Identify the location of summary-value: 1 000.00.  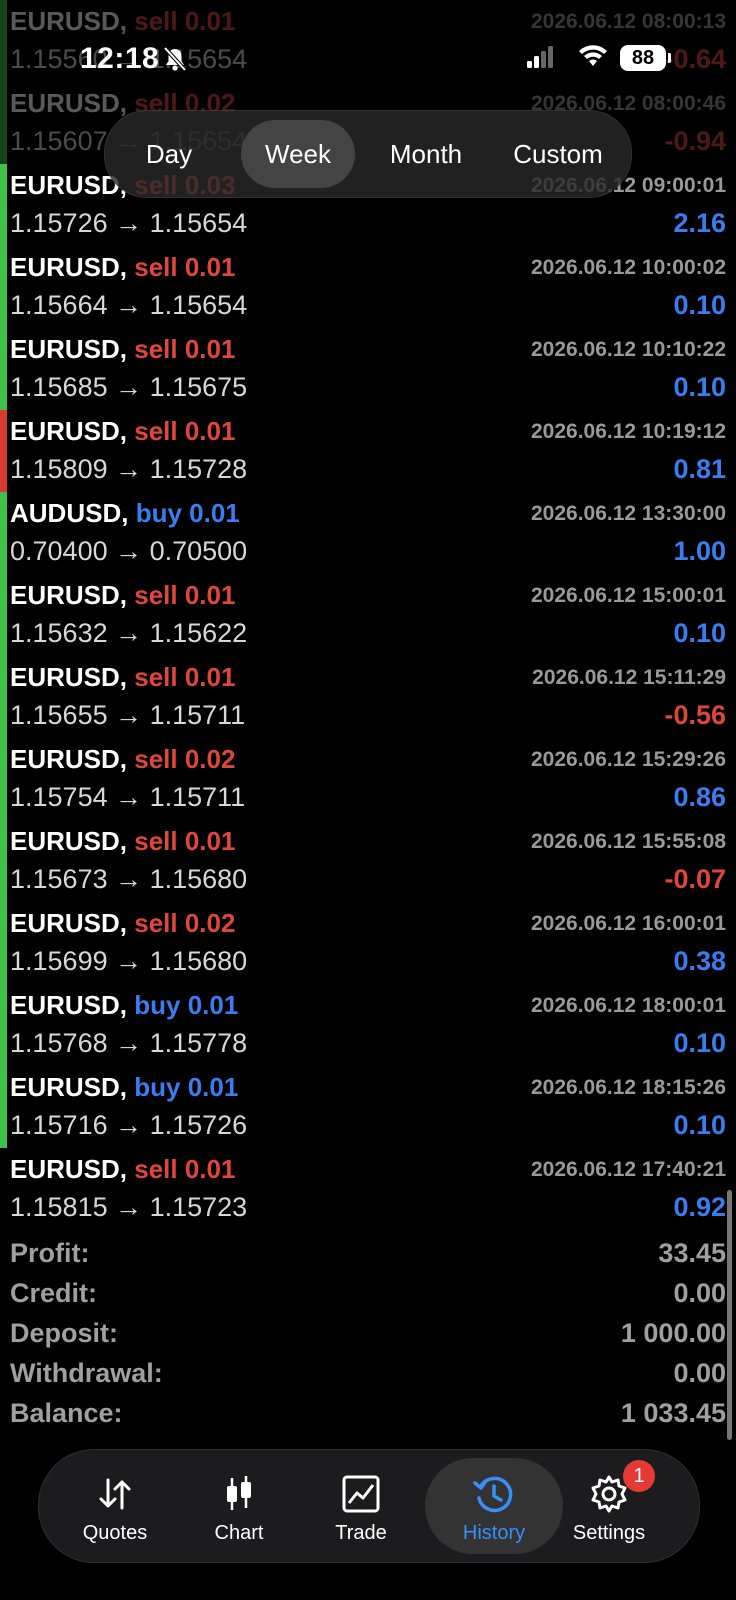
(673, 1333).